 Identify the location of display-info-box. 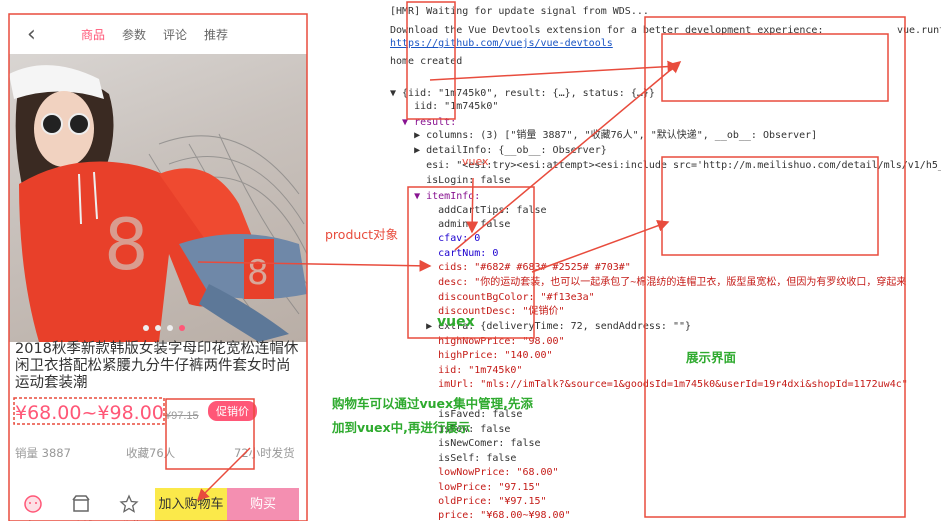
(770, 206).